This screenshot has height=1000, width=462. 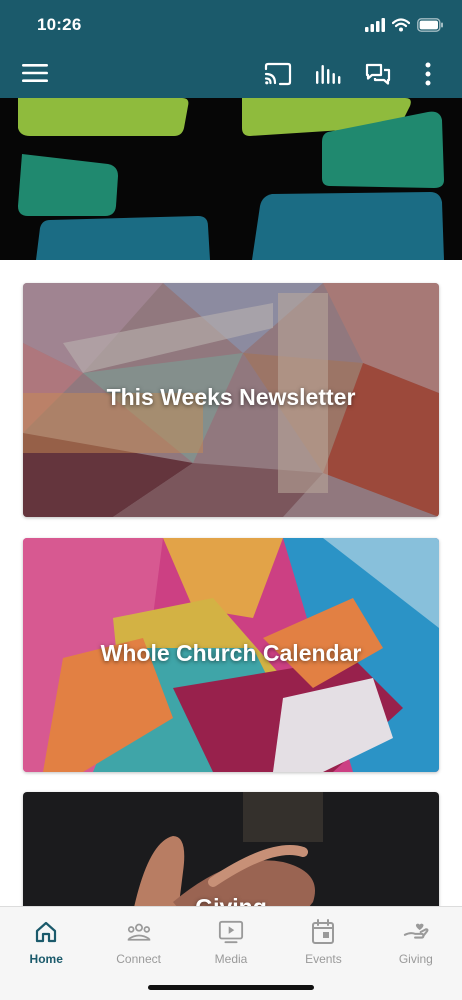 What do you see at coordinates (428, 74) in the screenshot?
I see `more-vertical-icon` at bounding box center [428, 74].